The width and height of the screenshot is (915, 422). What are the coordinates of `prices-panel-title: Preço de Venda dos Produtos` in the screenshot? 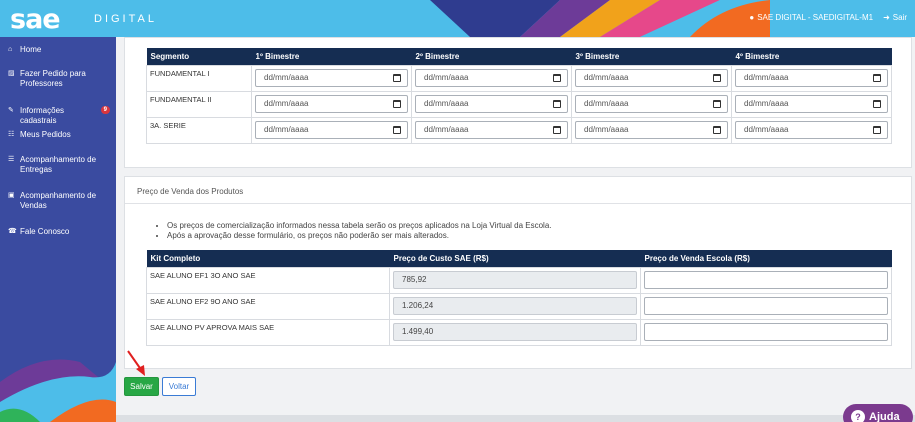 It's located at (190, 191).